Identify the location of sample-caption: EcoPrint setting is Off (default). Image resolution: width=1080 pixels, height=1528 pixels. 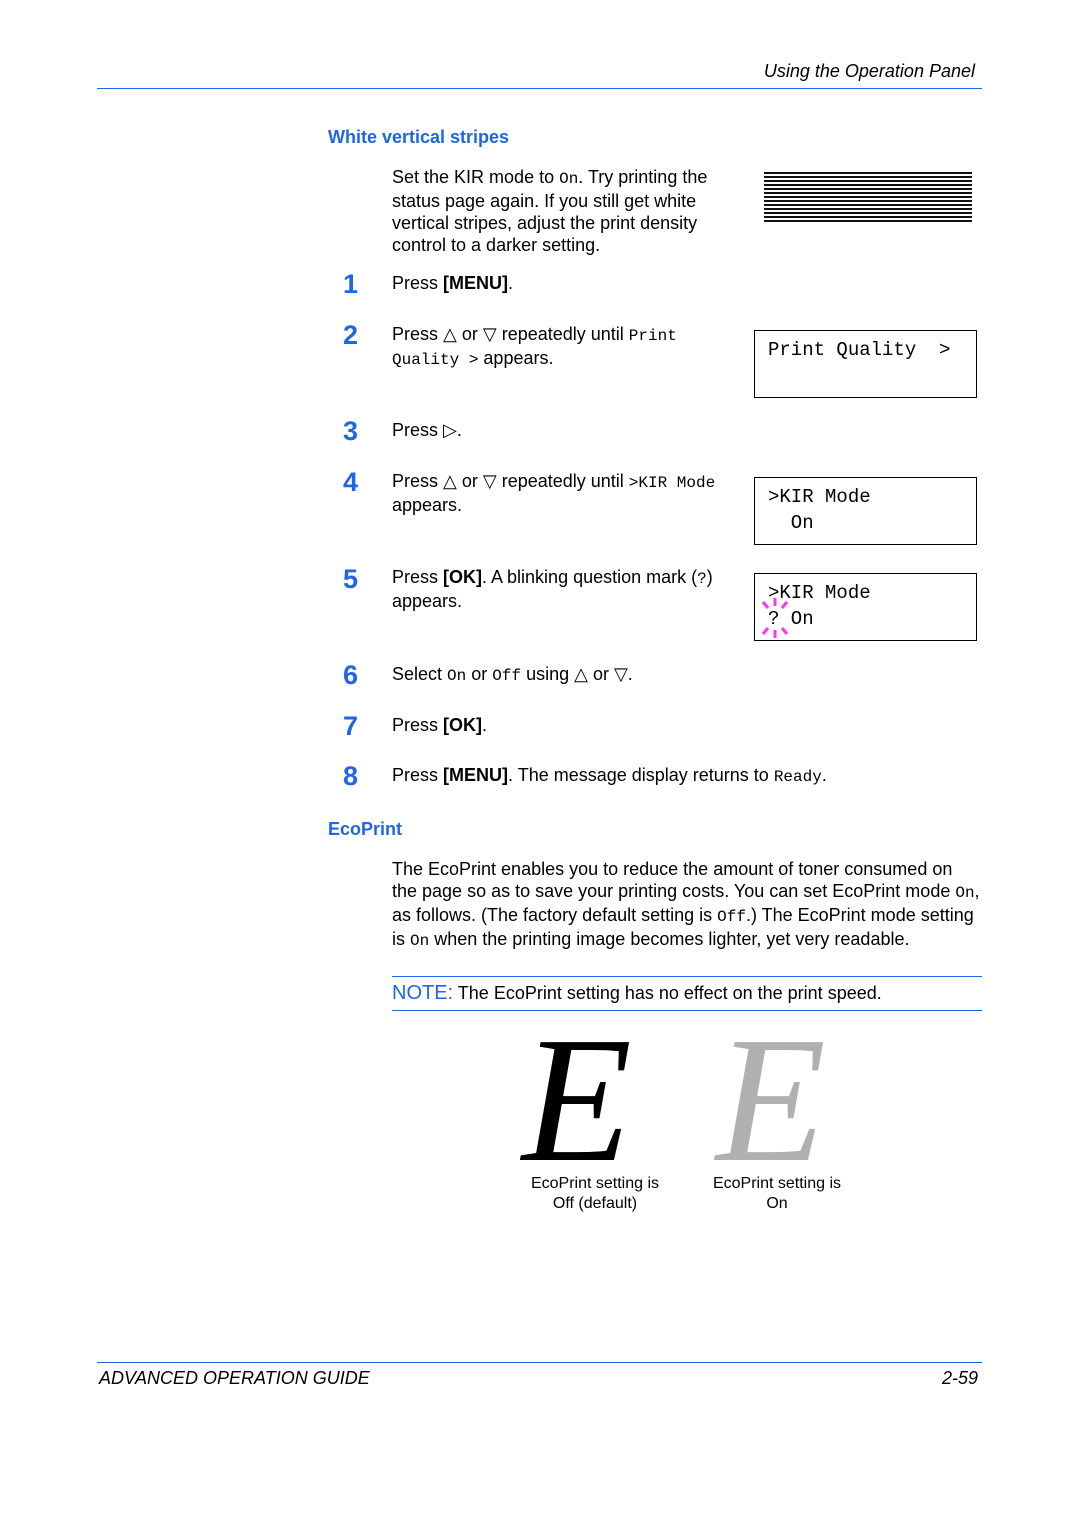
(595, 1193).